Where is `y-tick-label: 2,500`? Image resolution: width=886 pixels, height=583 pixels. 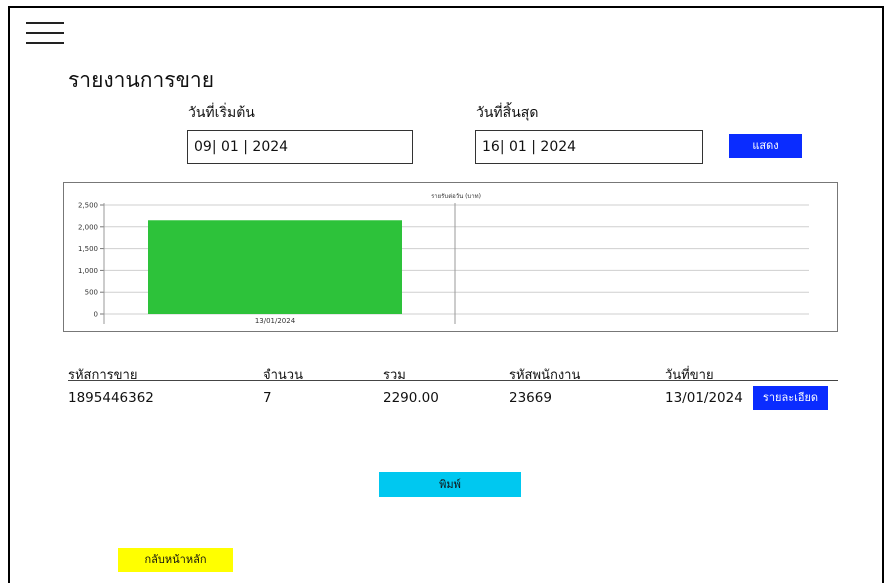
y-tick-label: 2,500 is located at coordinates (88, 206).